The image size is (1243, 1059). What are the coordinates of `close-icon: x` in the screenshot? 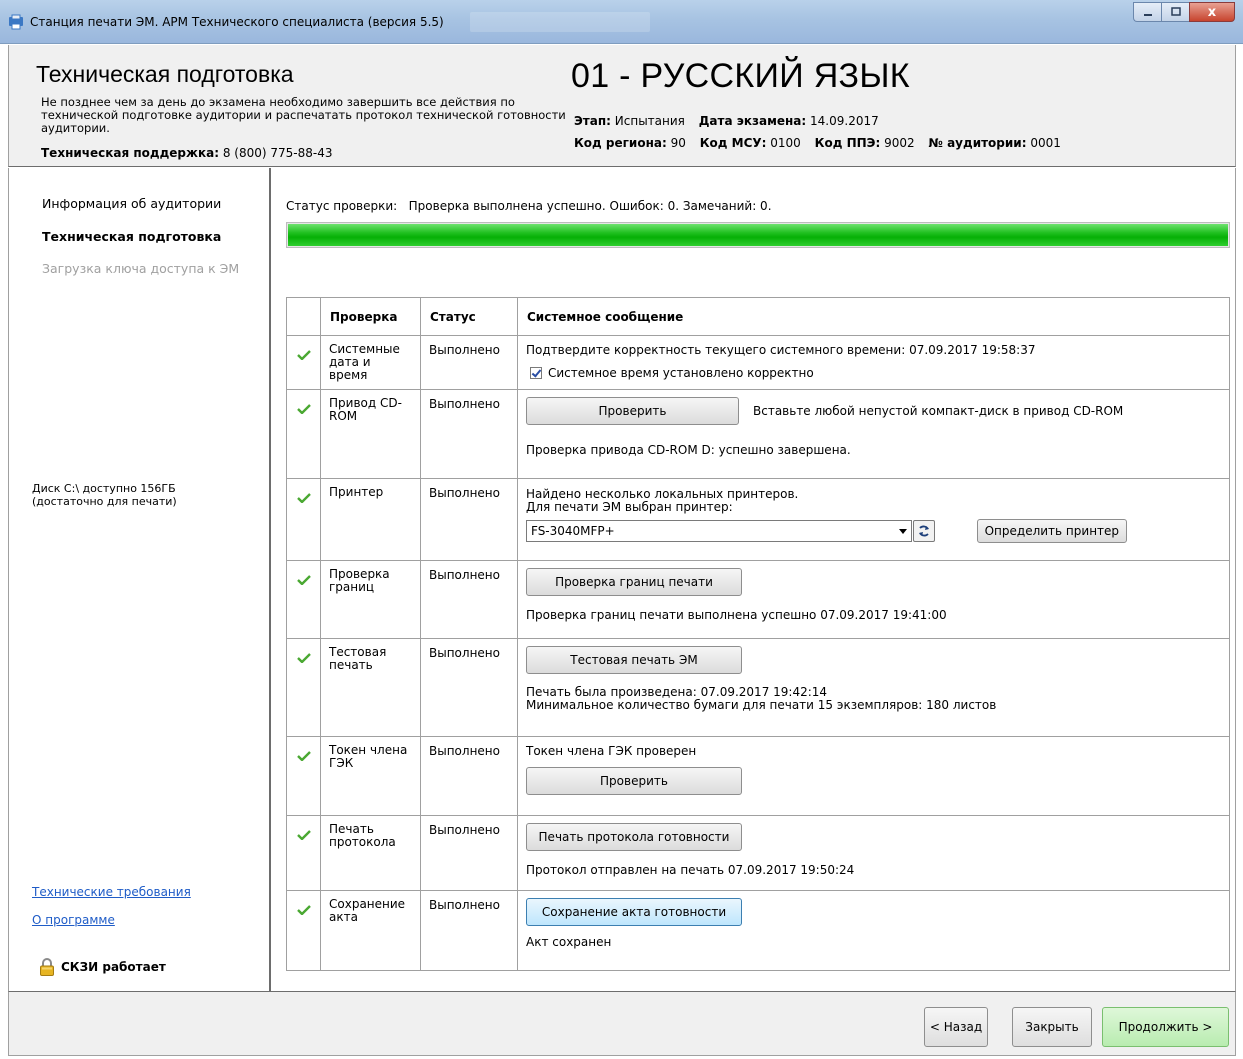 It's located at (1212, 12).